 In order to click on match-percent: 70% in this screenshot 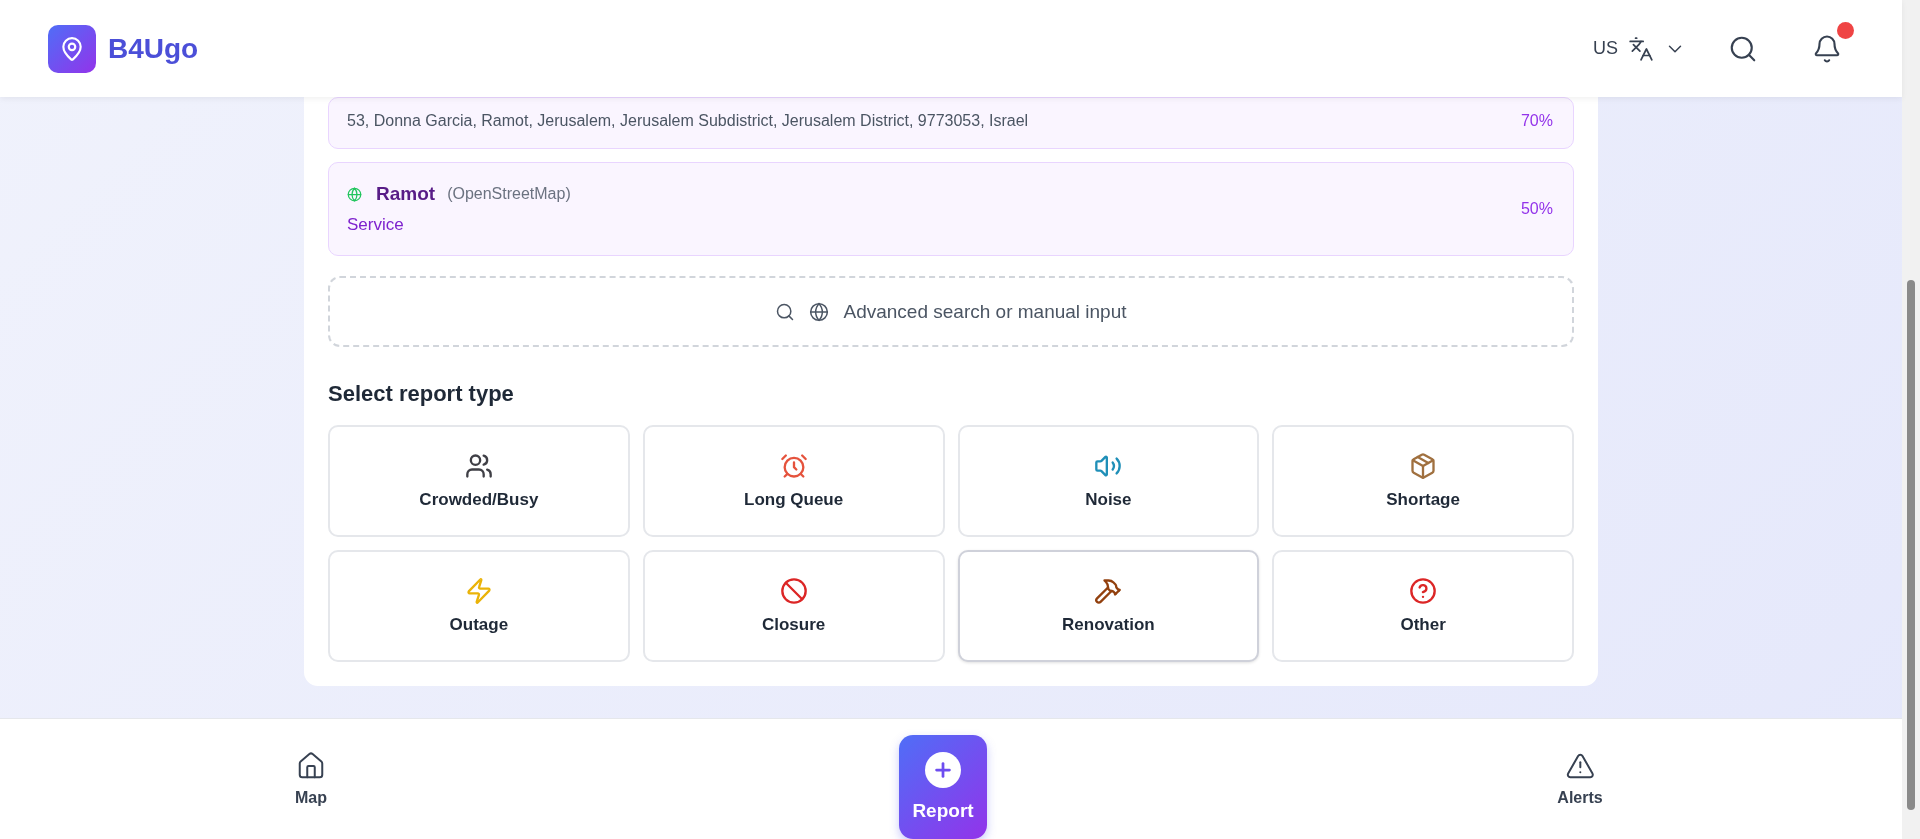, I will do `click(1536, 121)`.